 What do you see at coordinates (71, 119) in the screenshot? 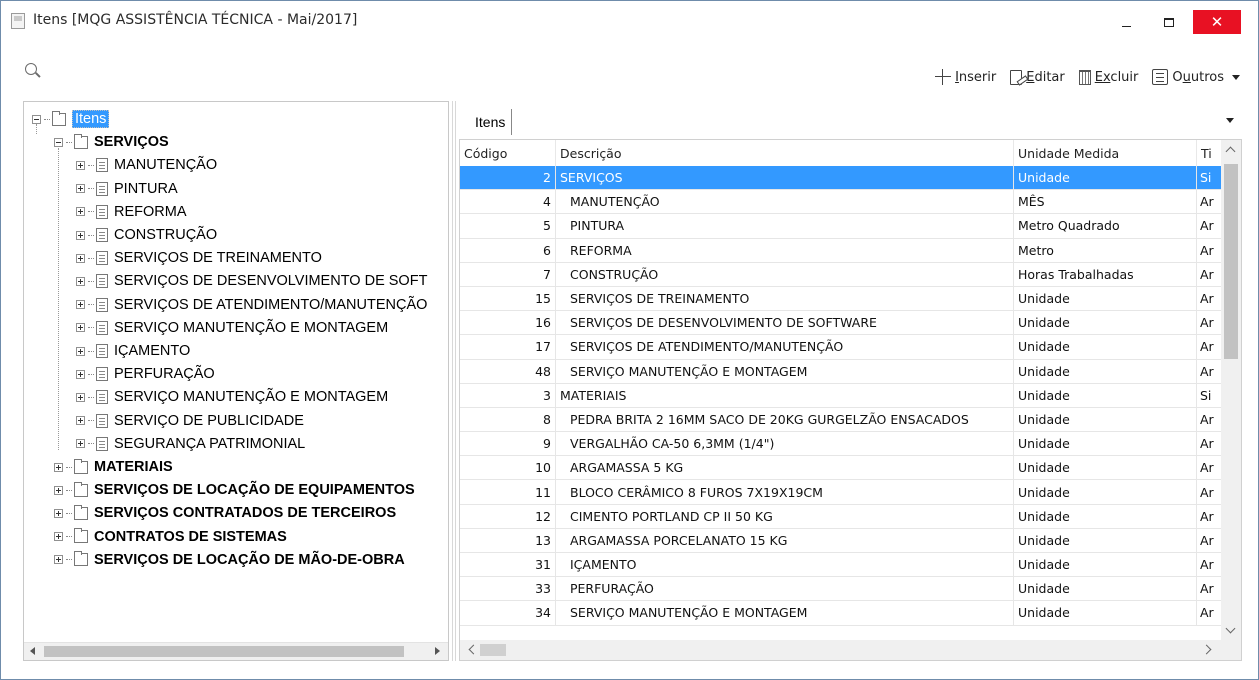
I see `tree-node-root: Itens` at bounding box center [71, 119].